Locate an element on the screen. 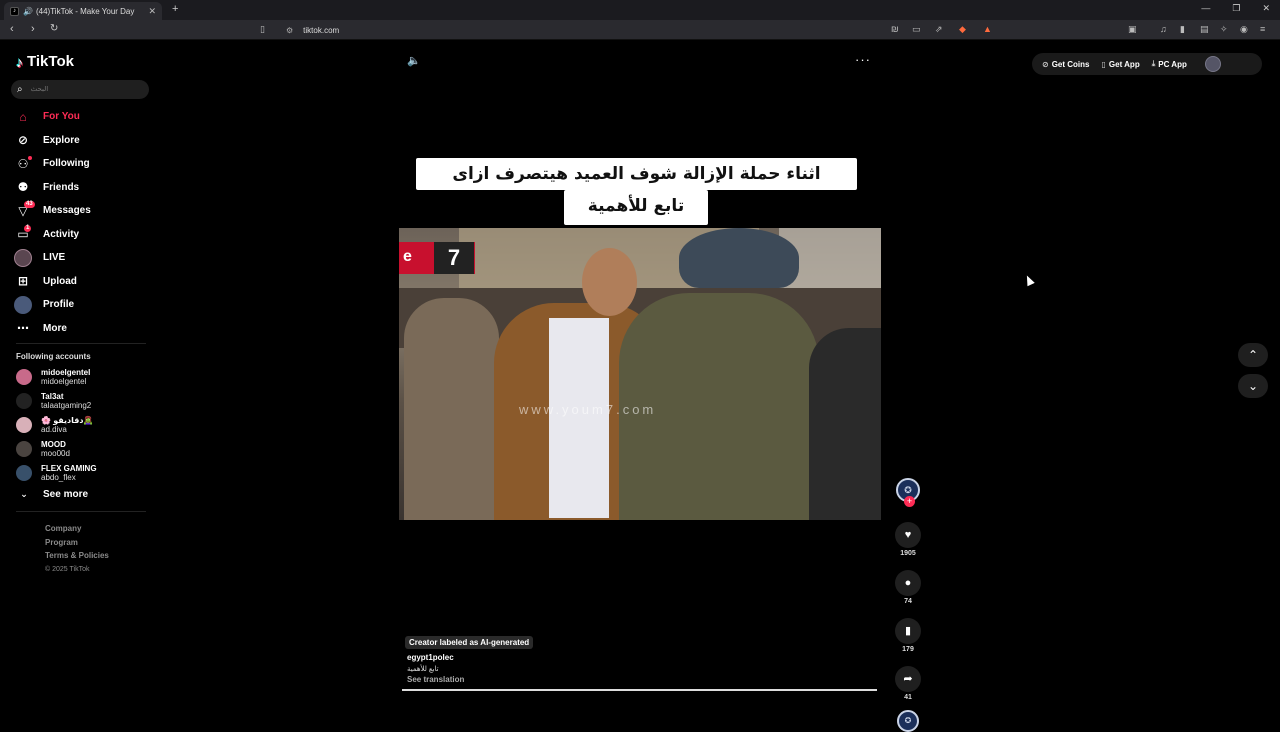  browser-tabbar: ♪ 🔊 (44)TikTok - Make Your Day ✕ + — ❐ ✕ is located at coordinates (640, 10).